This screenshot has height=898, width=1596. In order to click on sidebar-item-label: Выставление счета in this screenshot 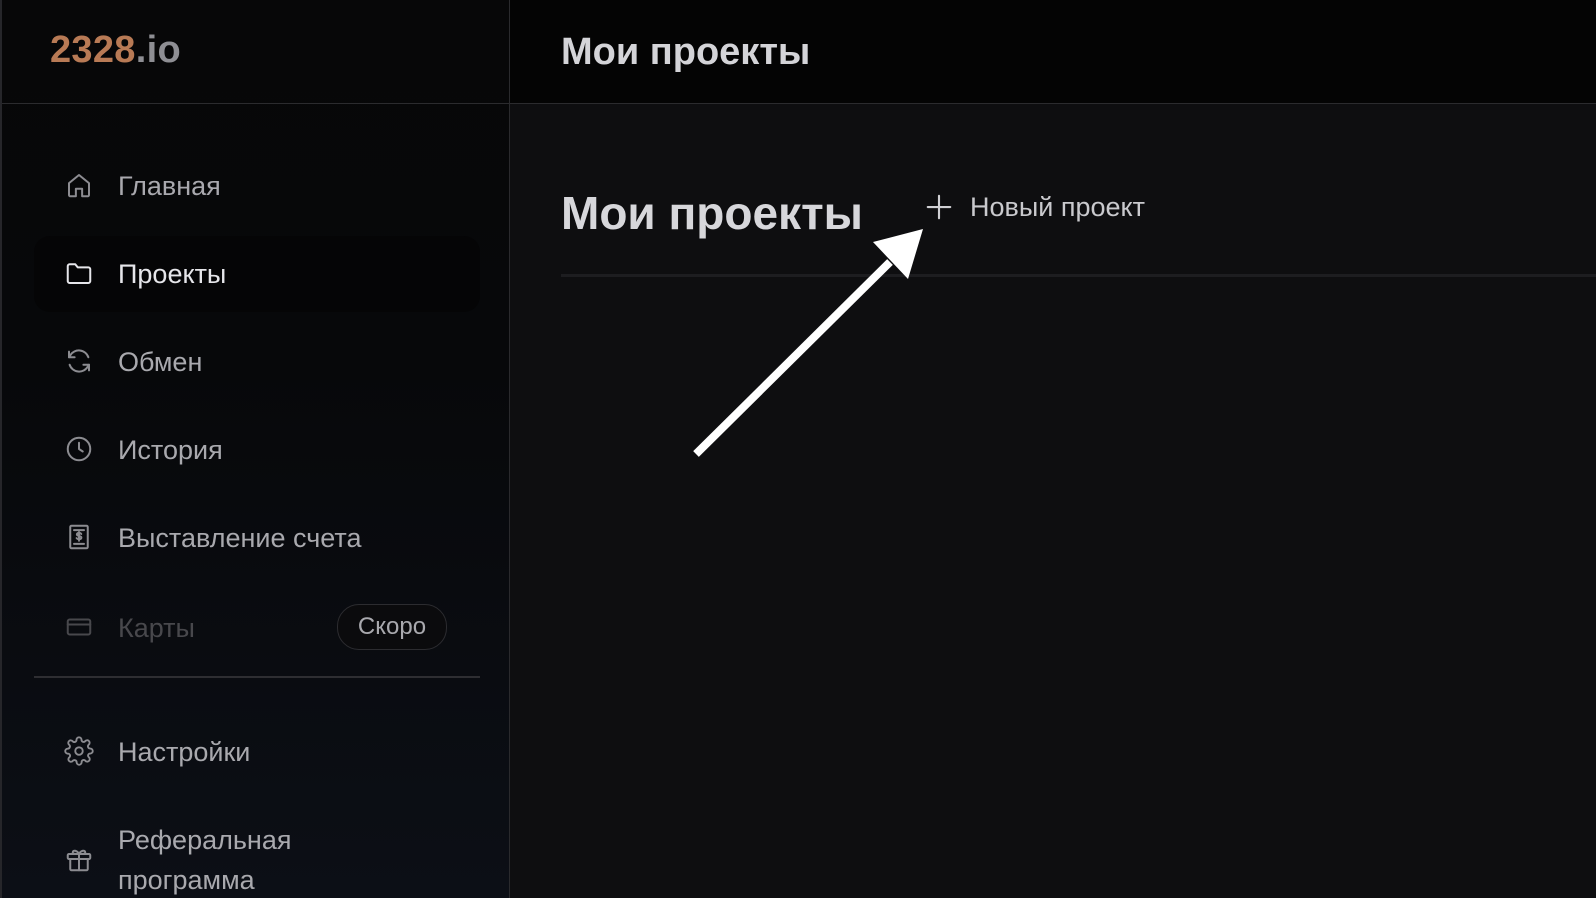, I will do `click(240, 538)`.